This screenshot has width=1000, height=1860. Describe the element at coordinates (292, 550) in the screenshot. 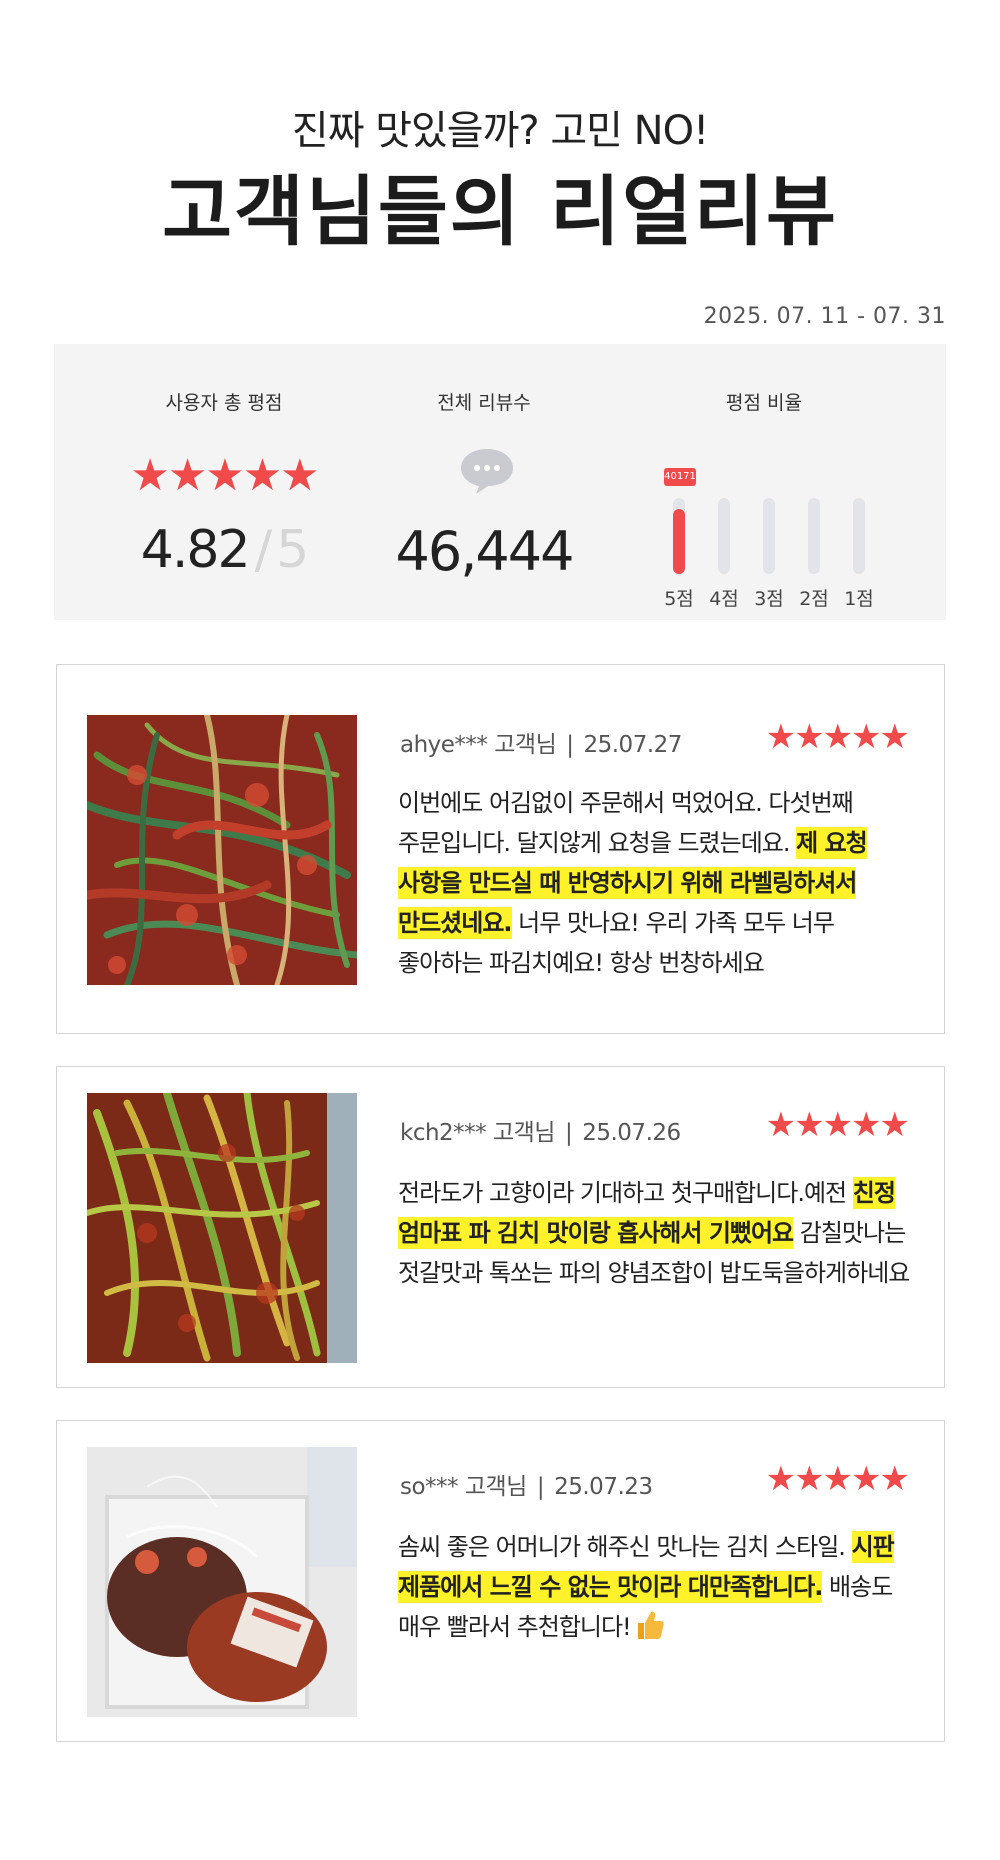

I see `rating-max: 5` at that location.